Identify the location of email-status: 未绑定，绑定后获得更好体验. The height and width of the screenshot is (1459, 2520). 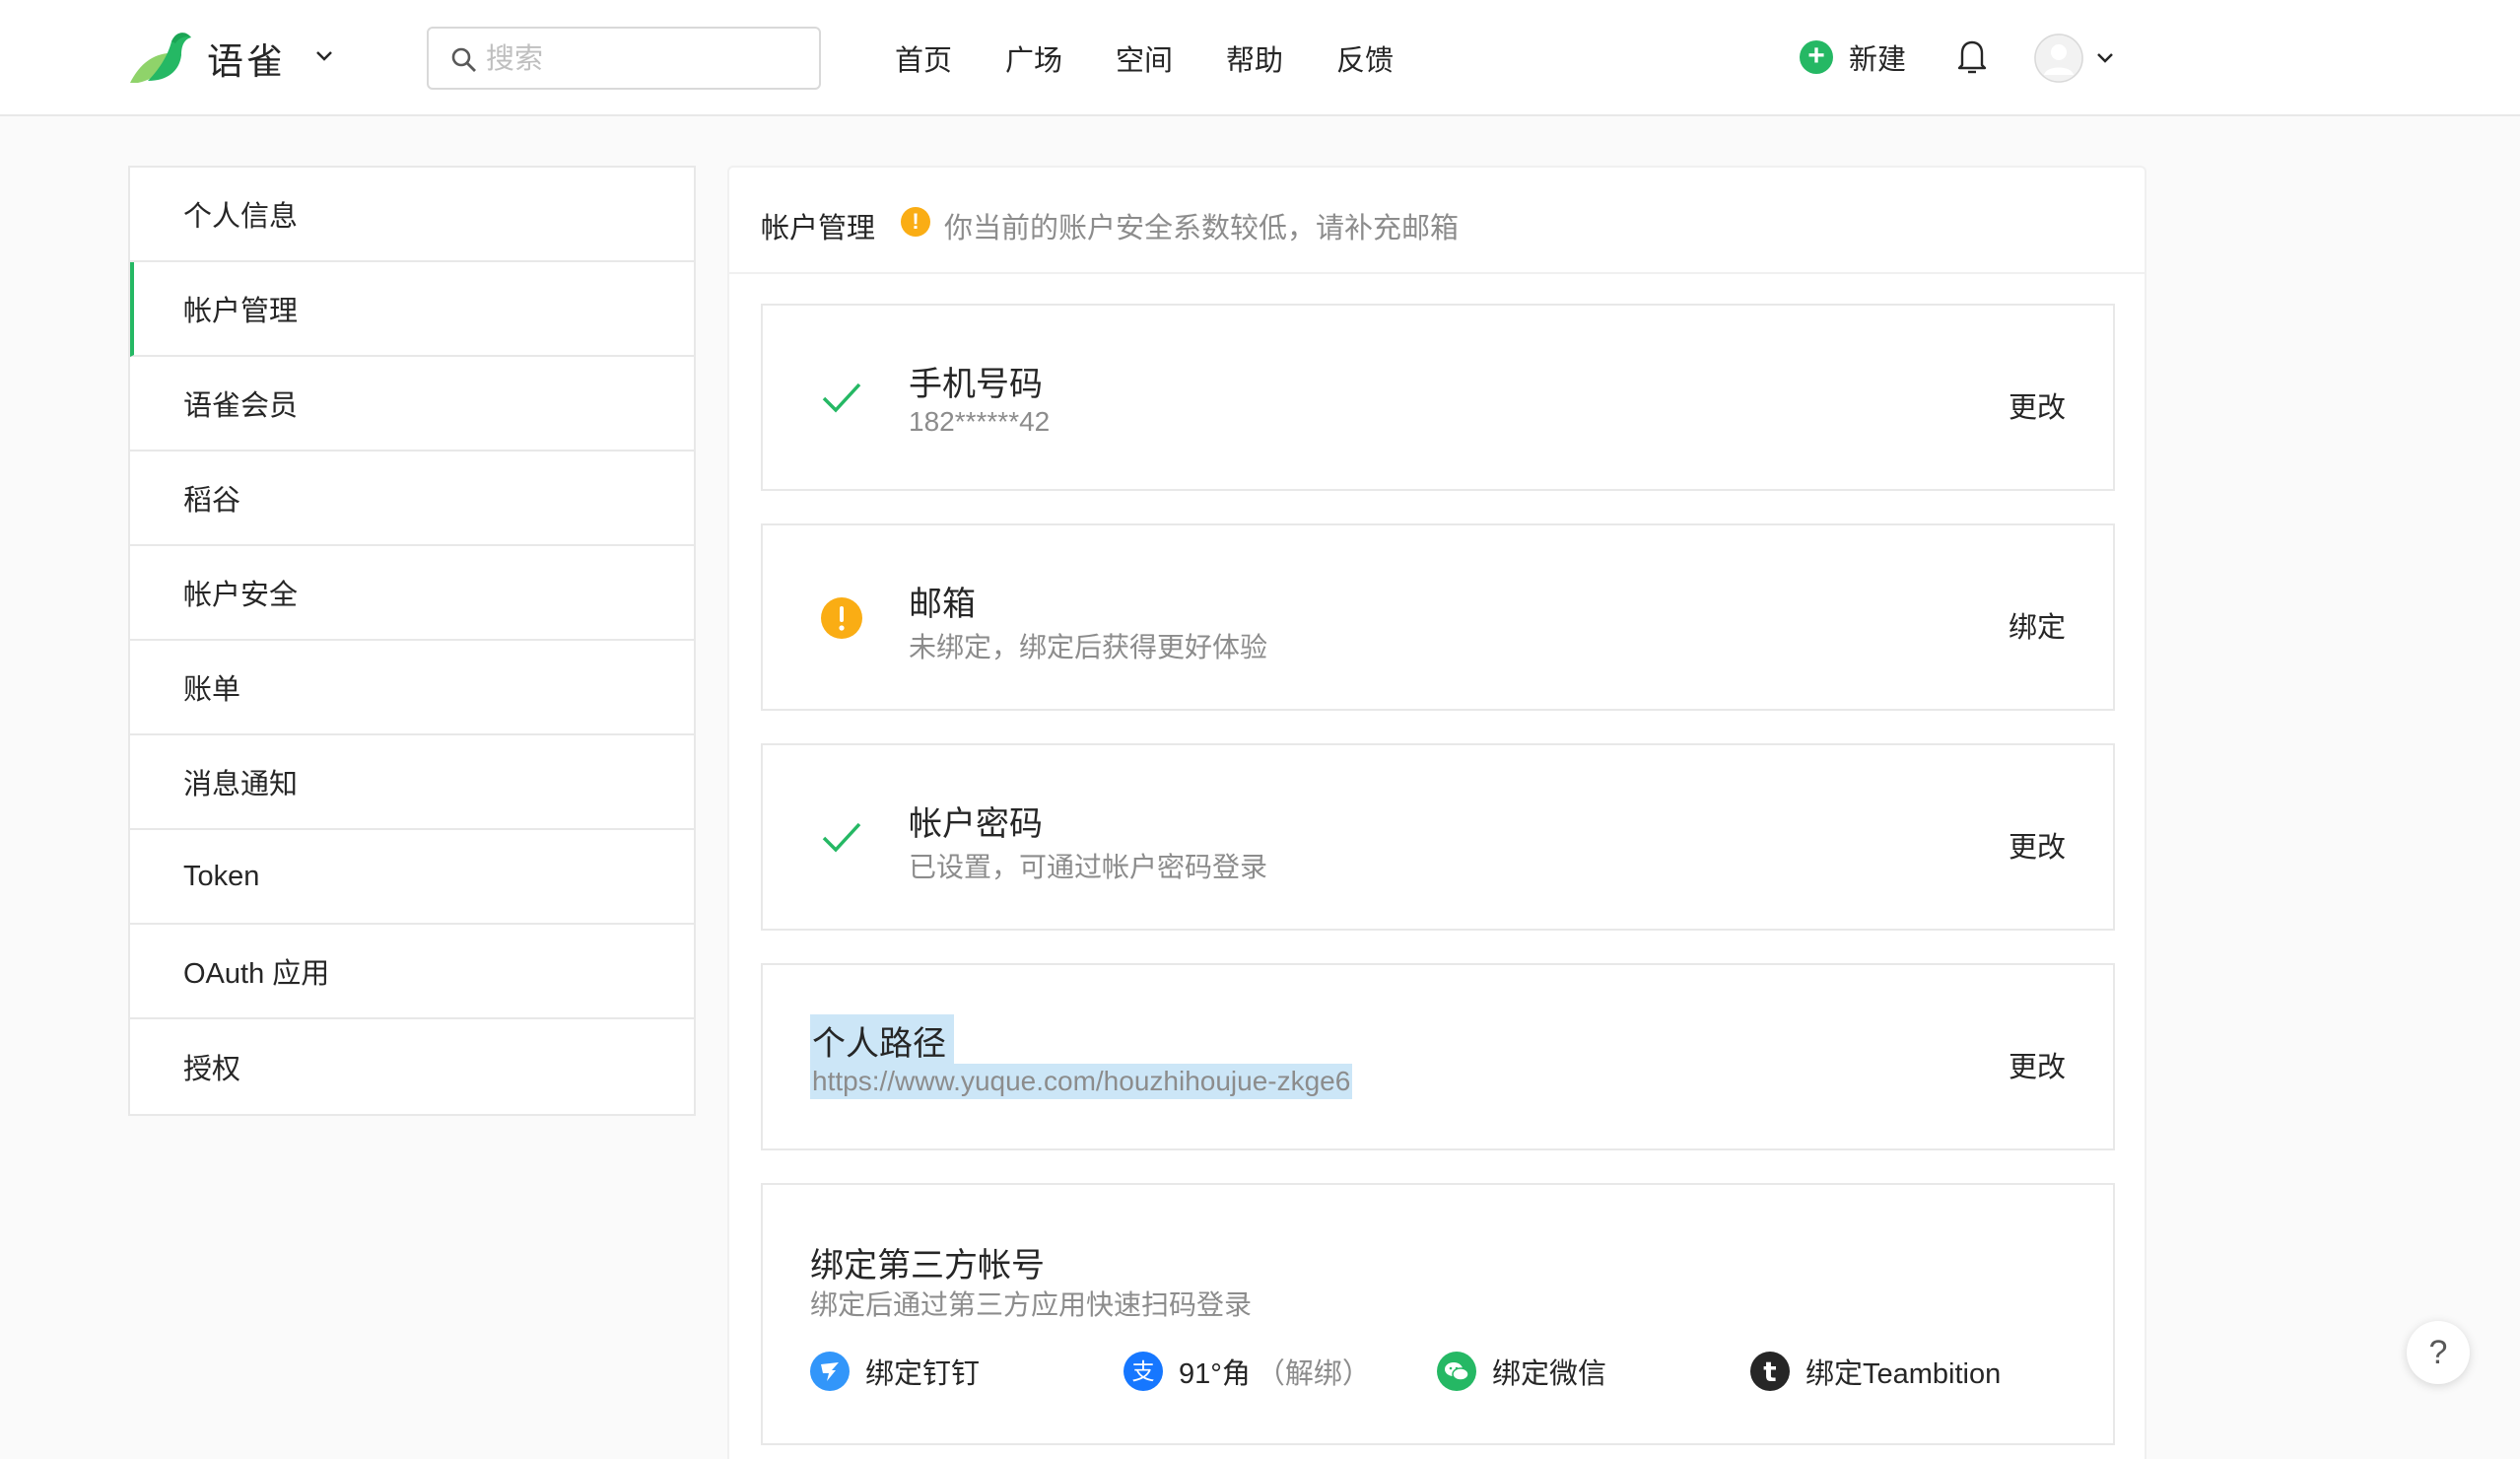
(1088, 647).